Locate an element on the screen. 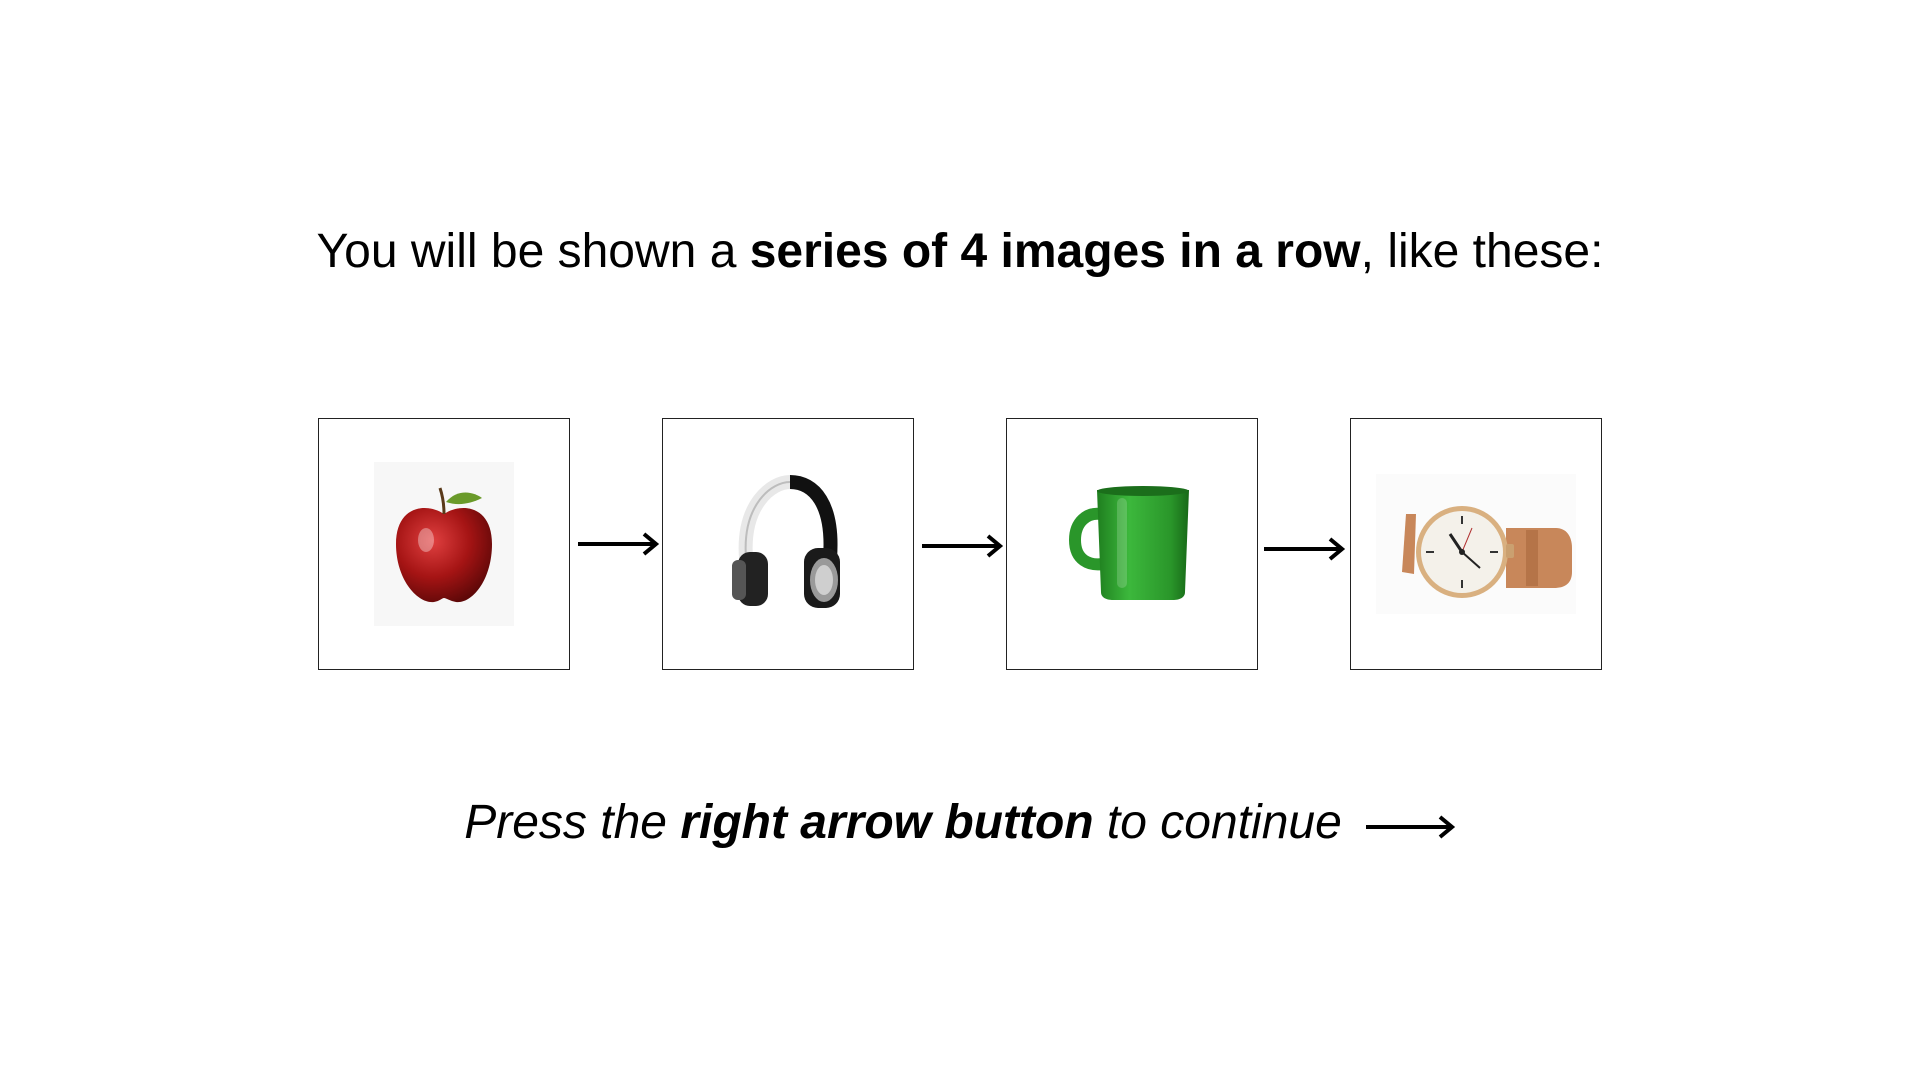 The image size is (1920, 1080). image-frame-mug is located at coordinates (1132, 544).